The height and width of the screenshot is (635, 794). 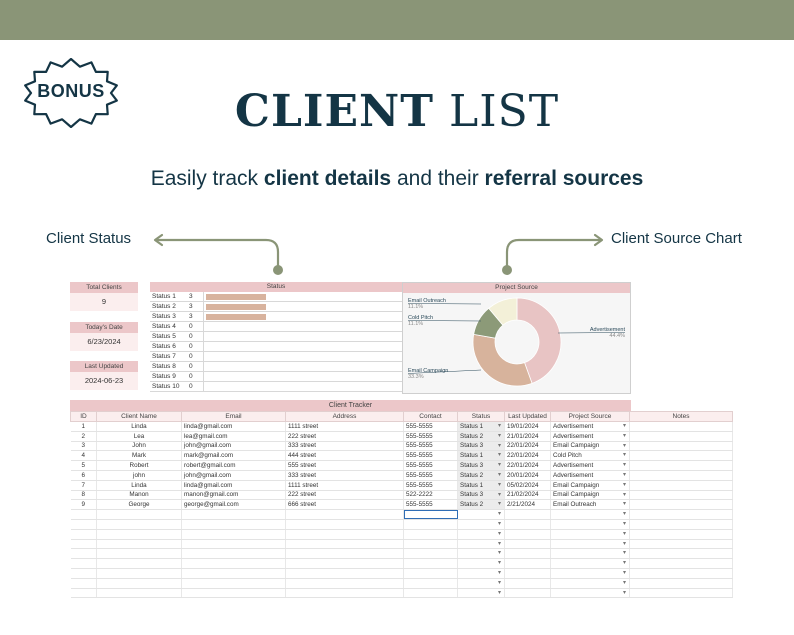 What do you see at coordinates (527, 446) in the screenshot?
I see `table-cell: 22/01/2024` at bounding box center [527, 446].